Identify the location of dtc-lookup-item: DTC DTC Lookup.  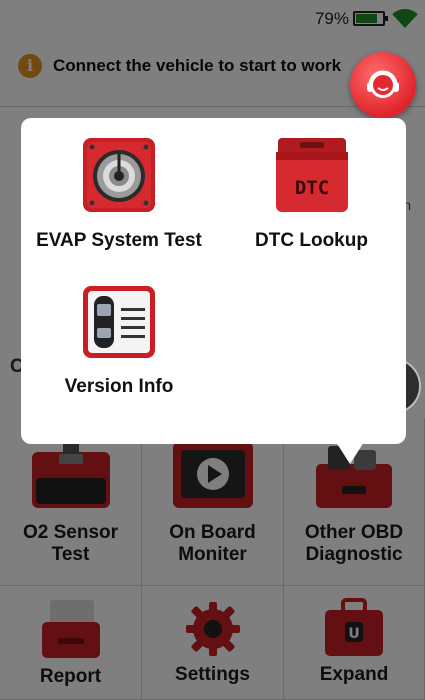
(311, 198).